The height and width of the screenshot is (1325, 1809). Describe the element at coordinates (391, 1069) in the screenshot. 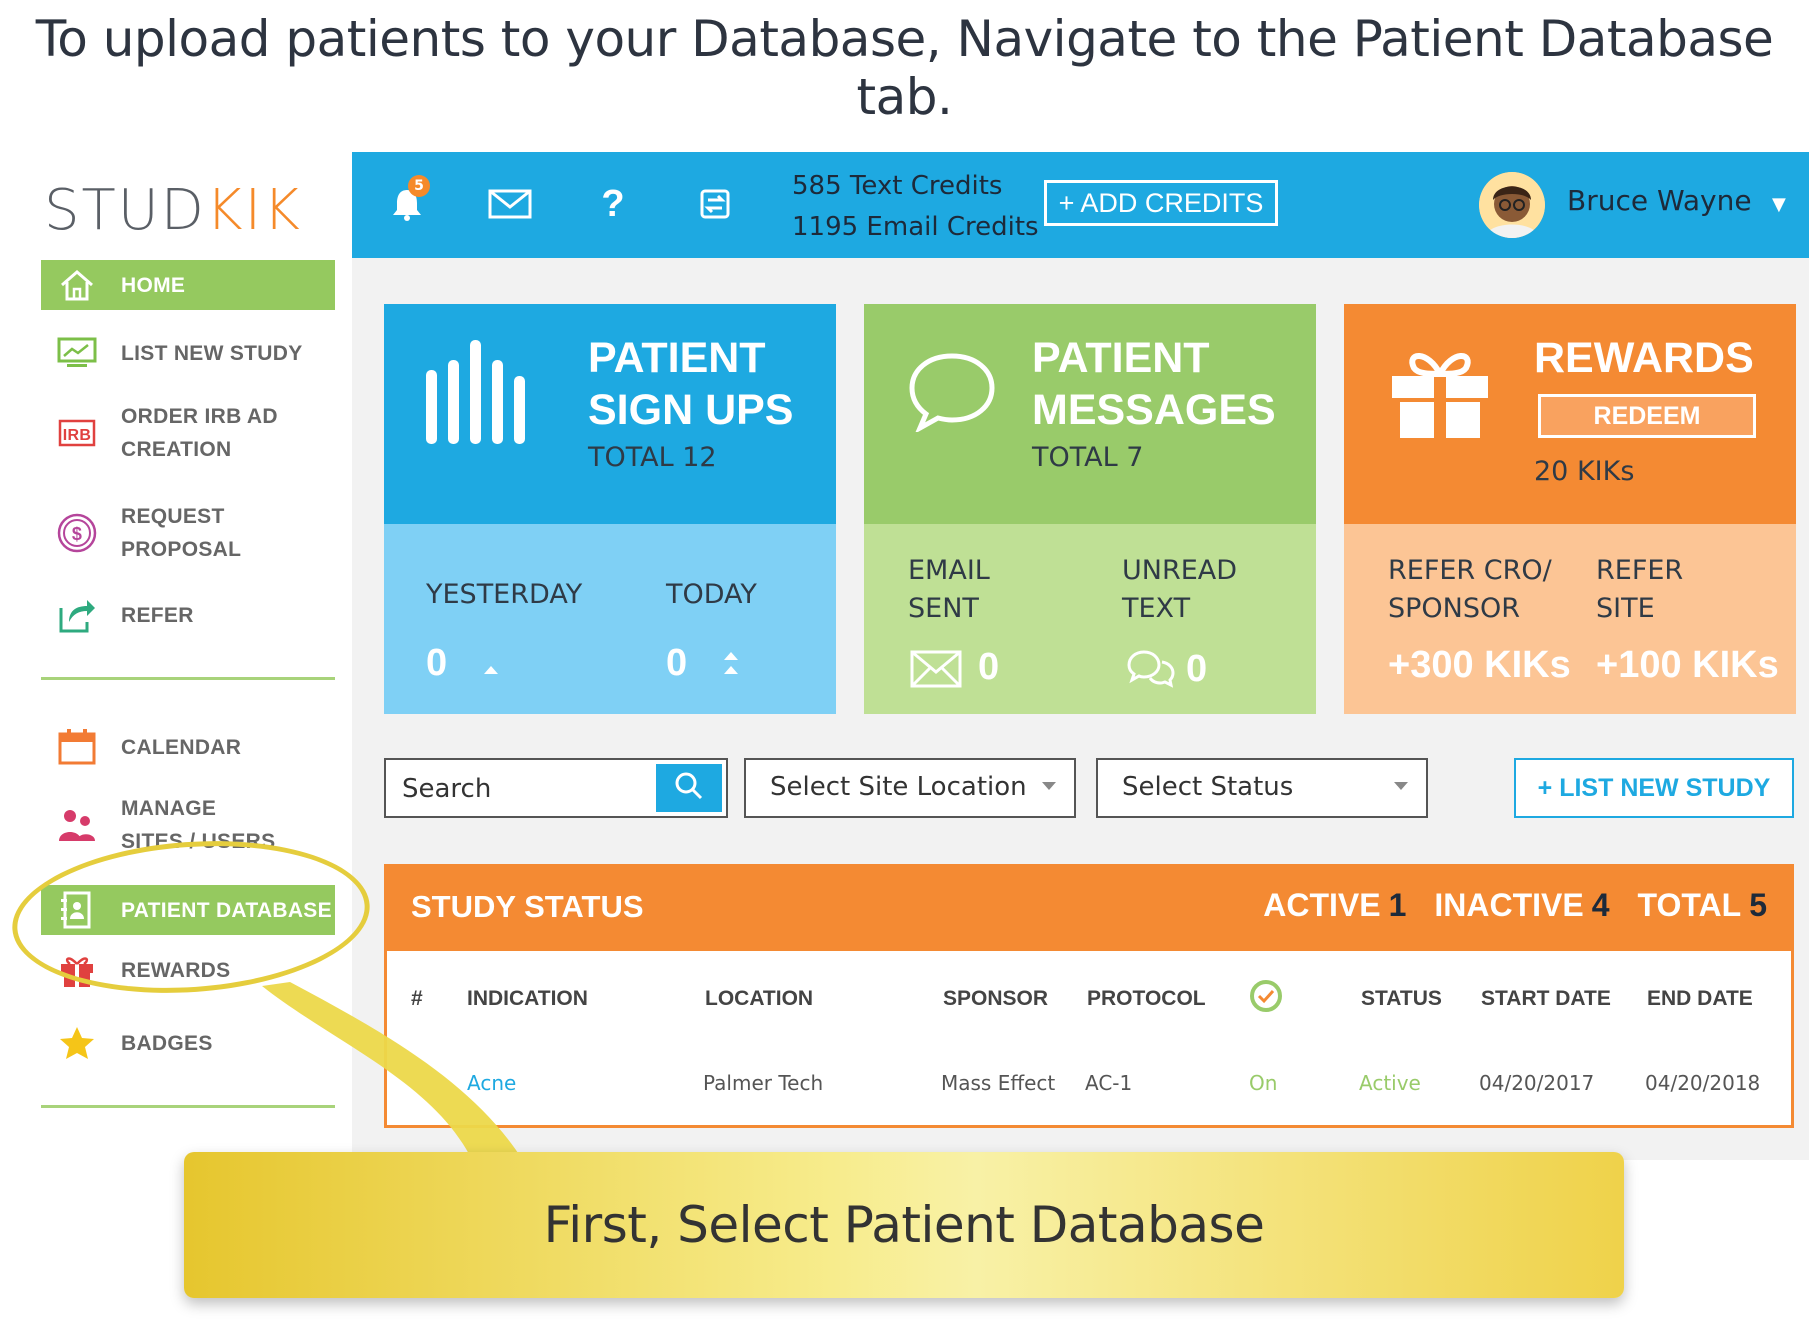

I see `callout-pointer` at that location.